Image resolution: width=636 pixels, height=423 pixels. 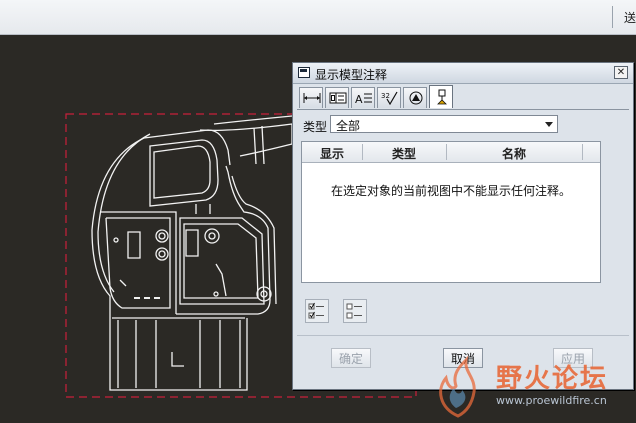 What do you see at coordinates (318, 17) in the screenshot?
I see `top-toolbar: 送` at bounding box center [318, 17].